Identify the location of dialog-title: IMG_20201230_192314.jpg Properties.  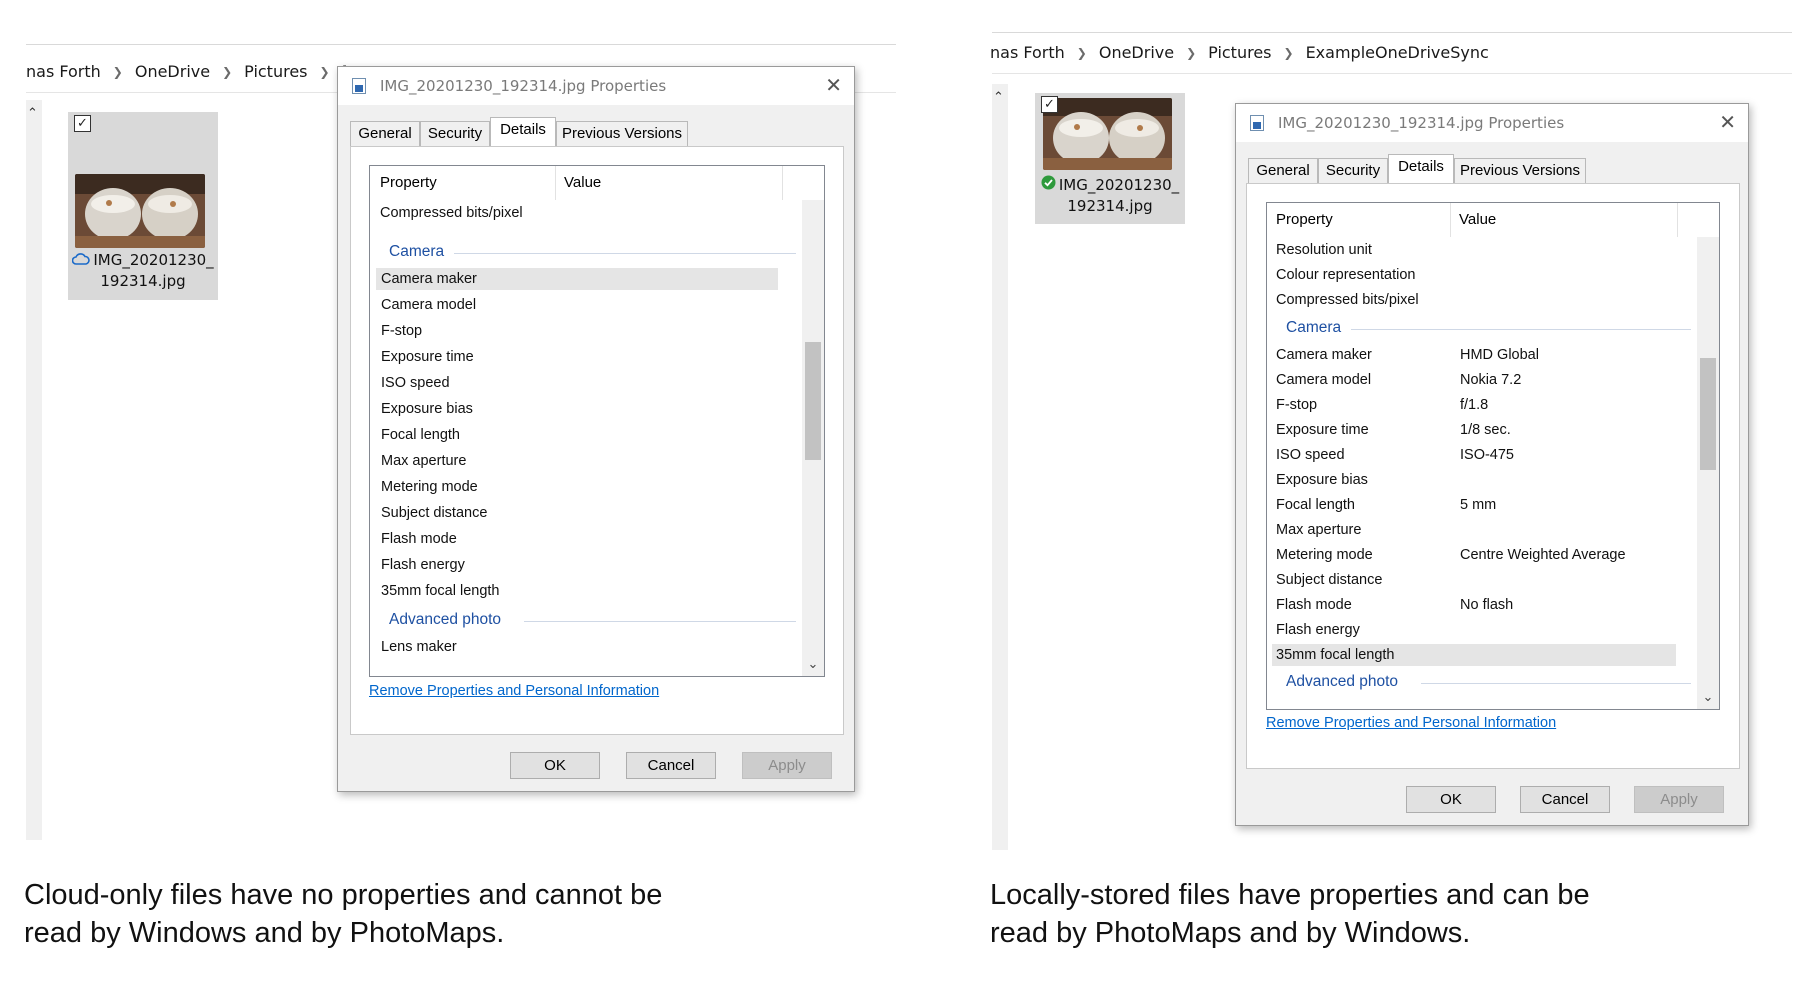
(523, 86).